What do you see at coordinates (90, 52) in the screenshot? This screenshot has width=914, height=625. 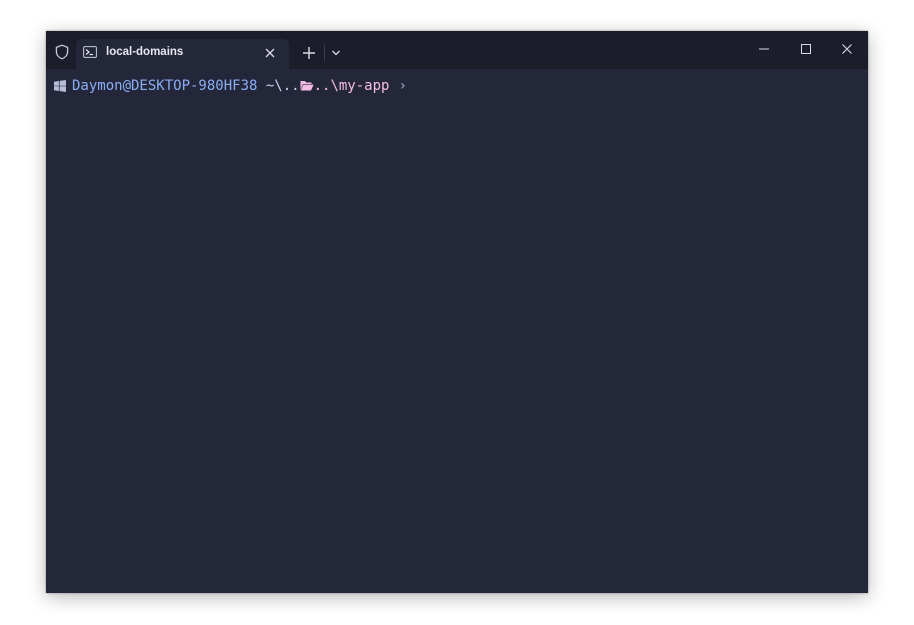 I see `powershell-icon` at bounding box center [90, 52].